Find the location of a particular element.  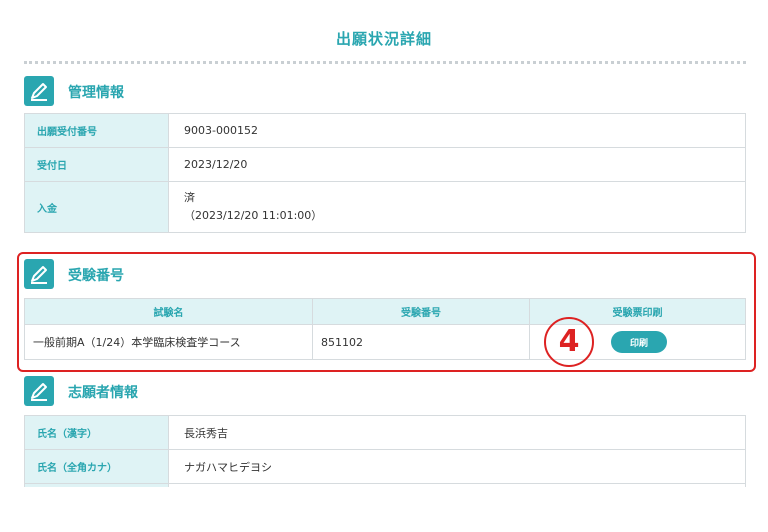

exam-table-header: 試験名 受験番号 受験票印刷 is located at coordinates (385, 312).